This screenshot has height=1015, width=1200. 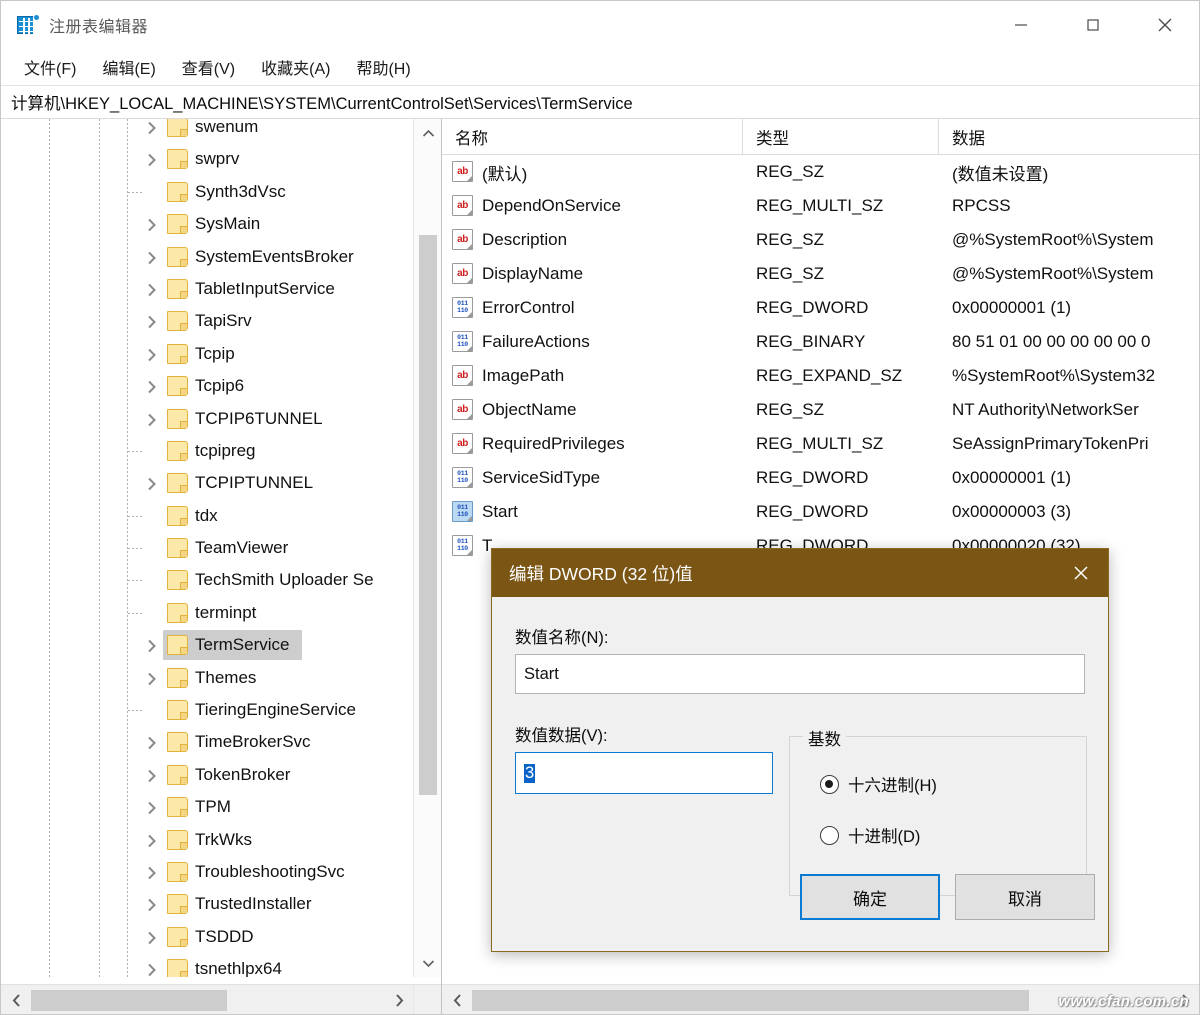 I want to click on maximize-button, so click(x=1093, y=24).